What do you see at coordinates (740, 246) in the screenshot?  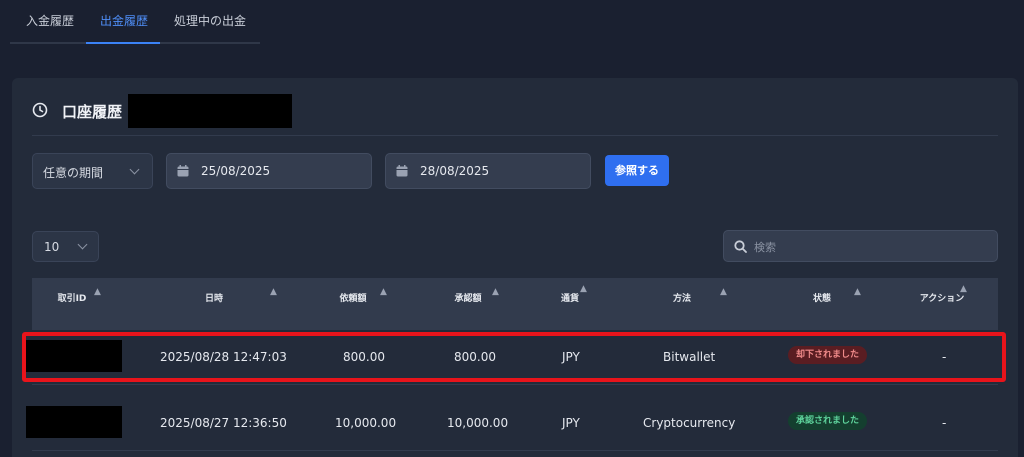 I see `search-icon` at bounding box center [740, 246].